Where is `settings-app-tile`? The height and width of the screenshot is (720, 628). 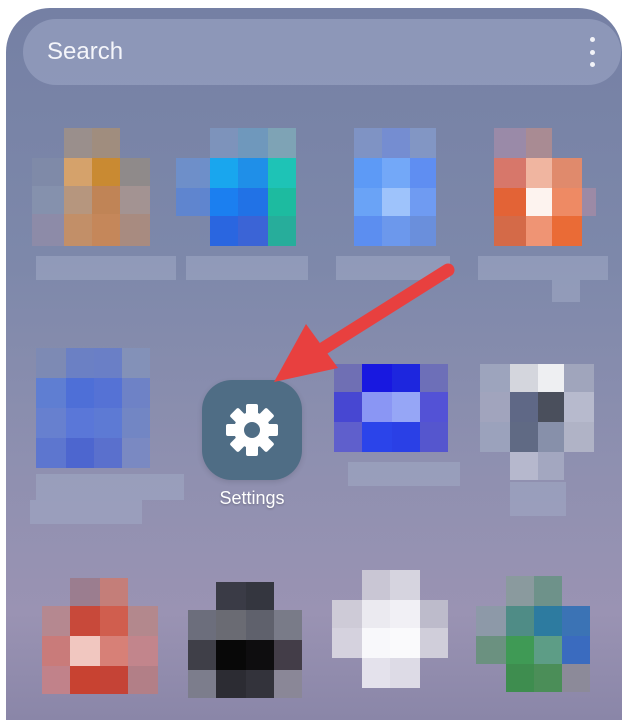 settings-app-tile is located at coordinates (252, 430).